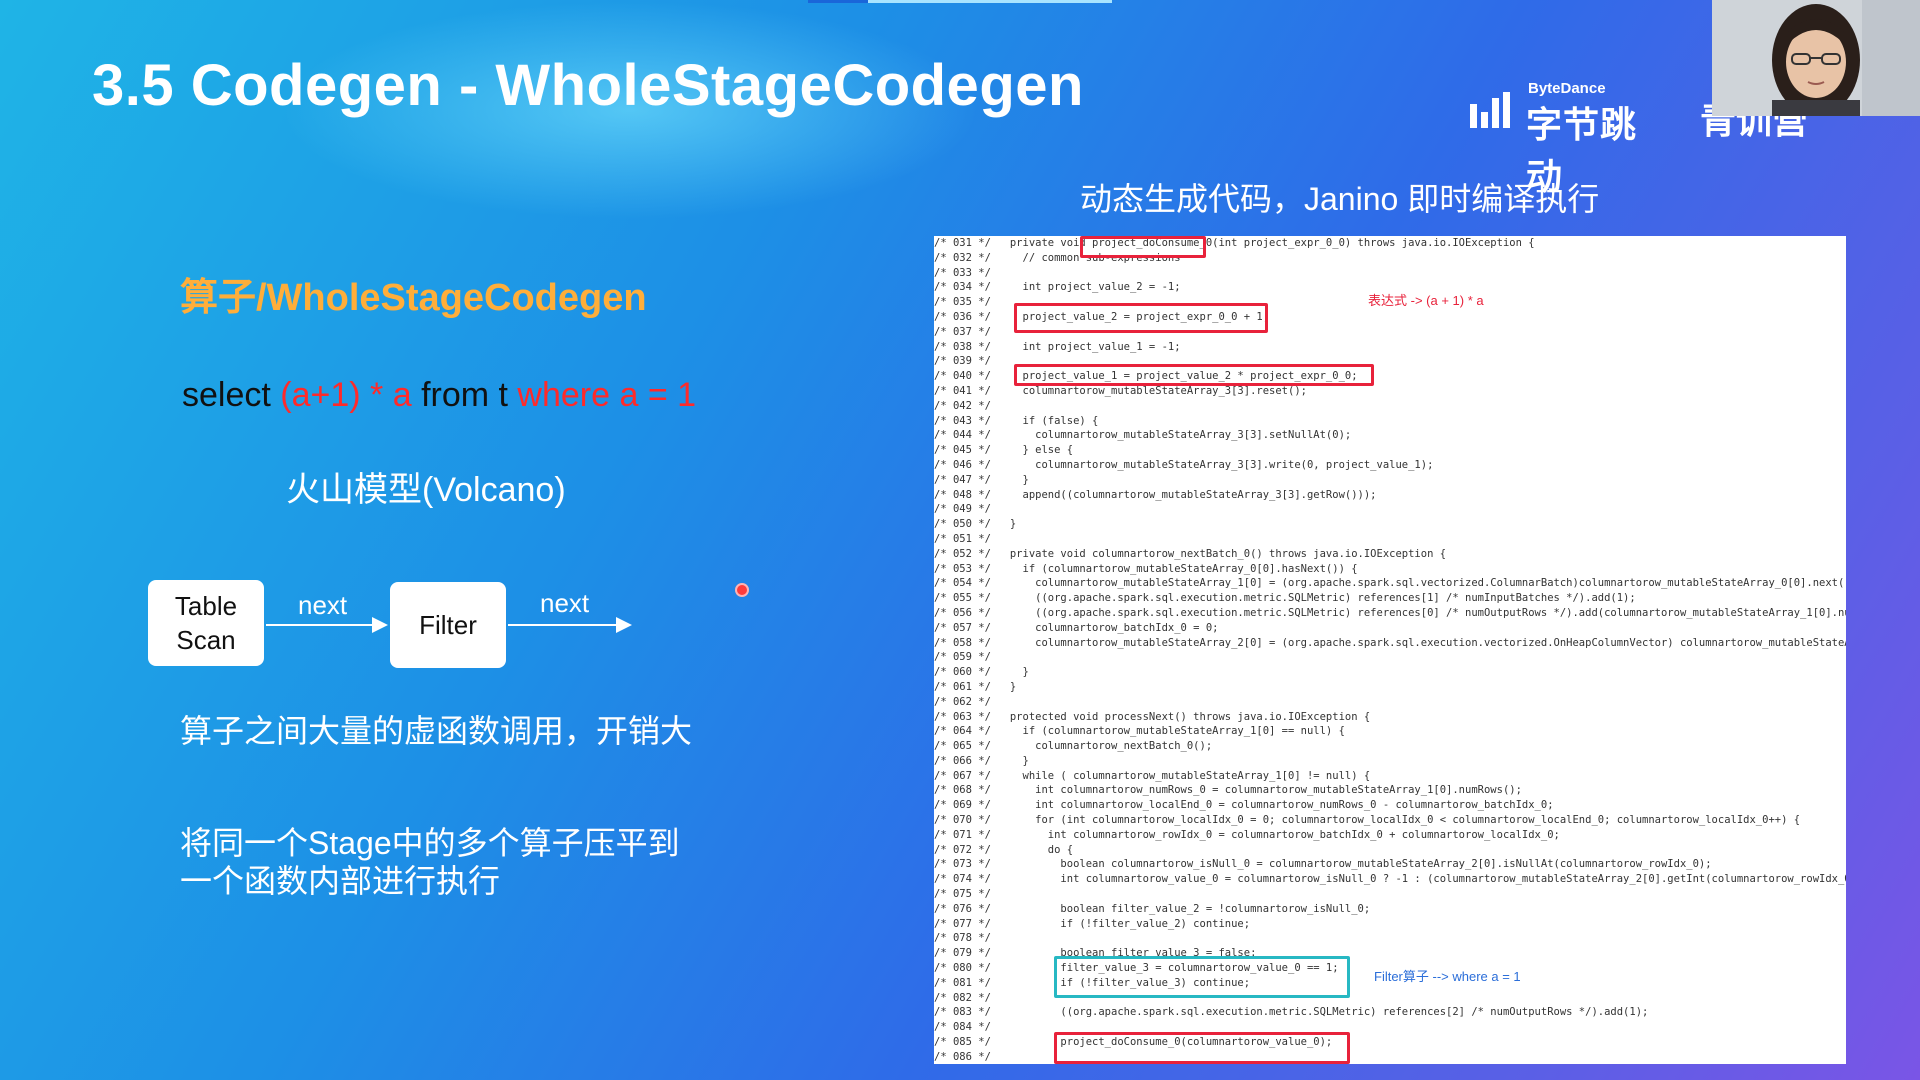 Image resolution: width=1920 pixels, height=1080 pixels. Describe the element at coordinates (962, 538) in the screenshot. I see `code-line: /* 051 */` at that location.